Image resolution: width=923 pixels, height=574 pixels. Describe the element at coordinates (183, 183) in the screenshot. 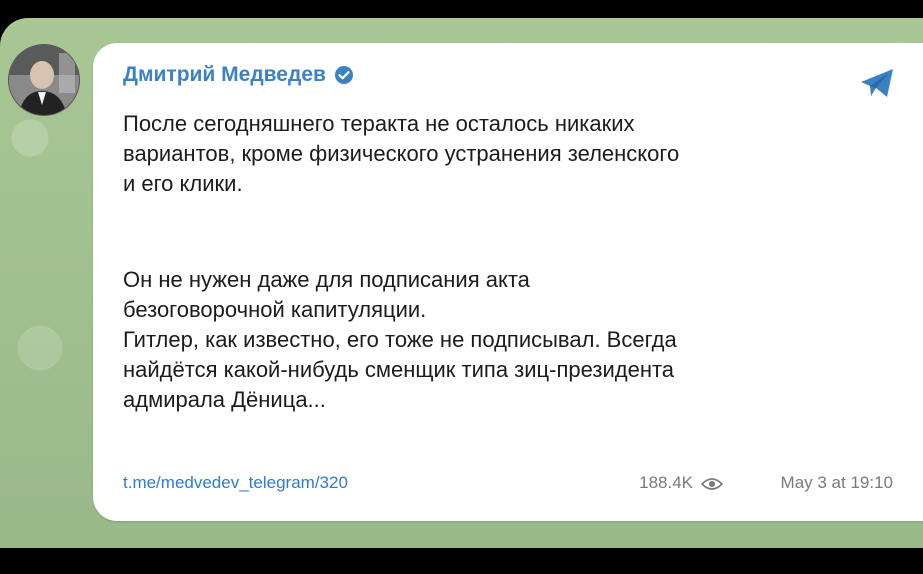

I see `message-line: и его клики.` at that location.